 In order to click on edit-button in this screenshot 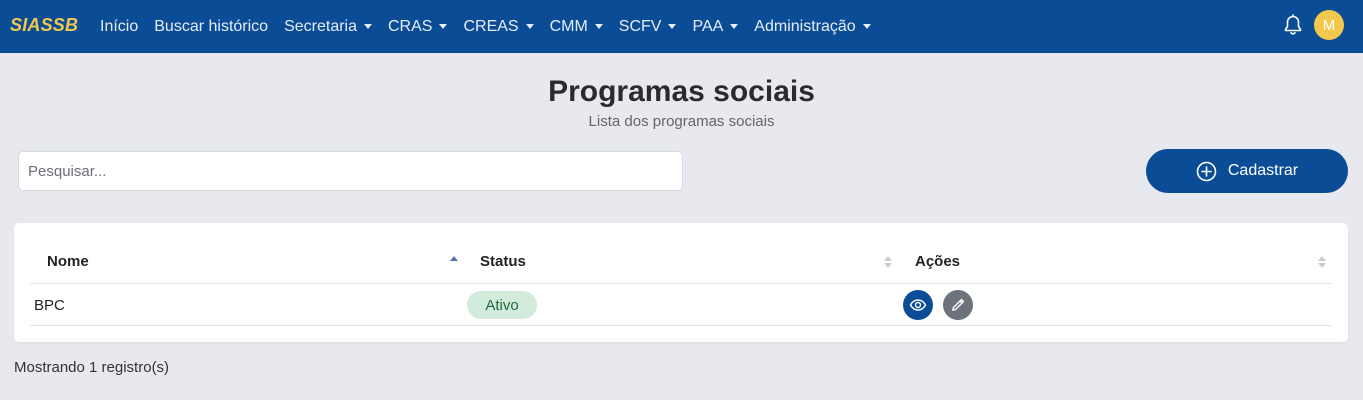, I will do `click(958, 305)`.